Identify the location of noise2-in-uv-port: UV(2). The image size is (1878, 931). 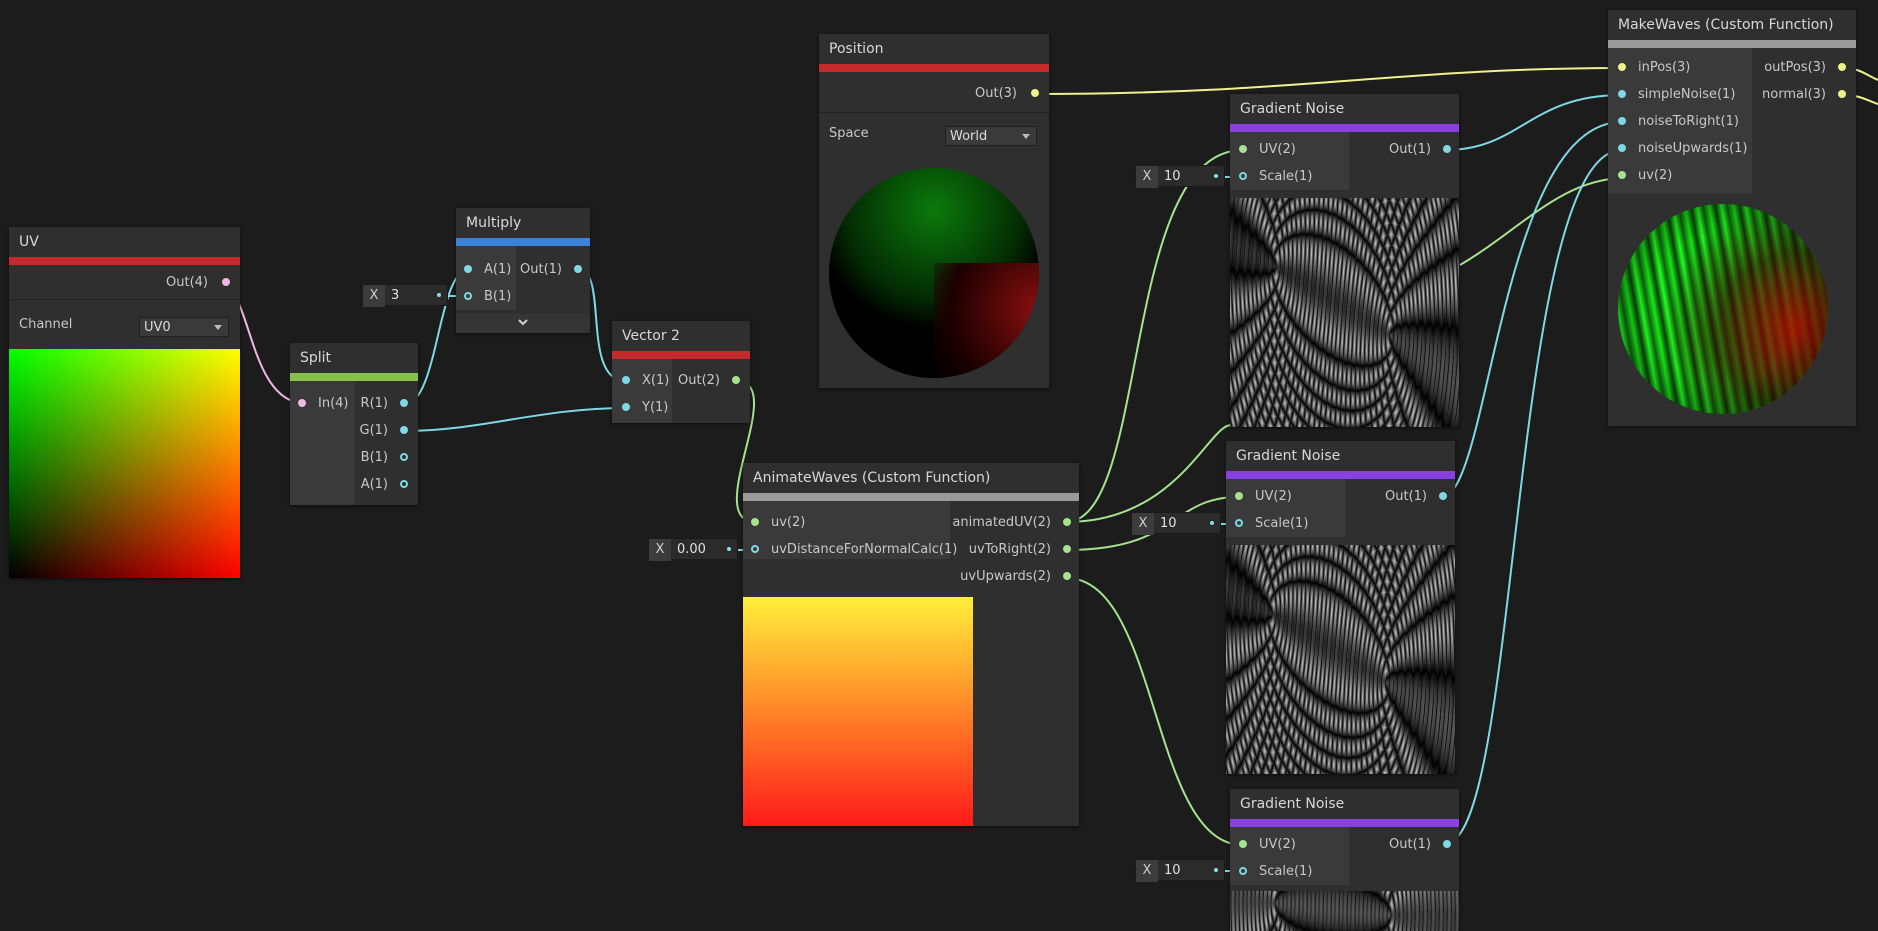
(1263, 497).